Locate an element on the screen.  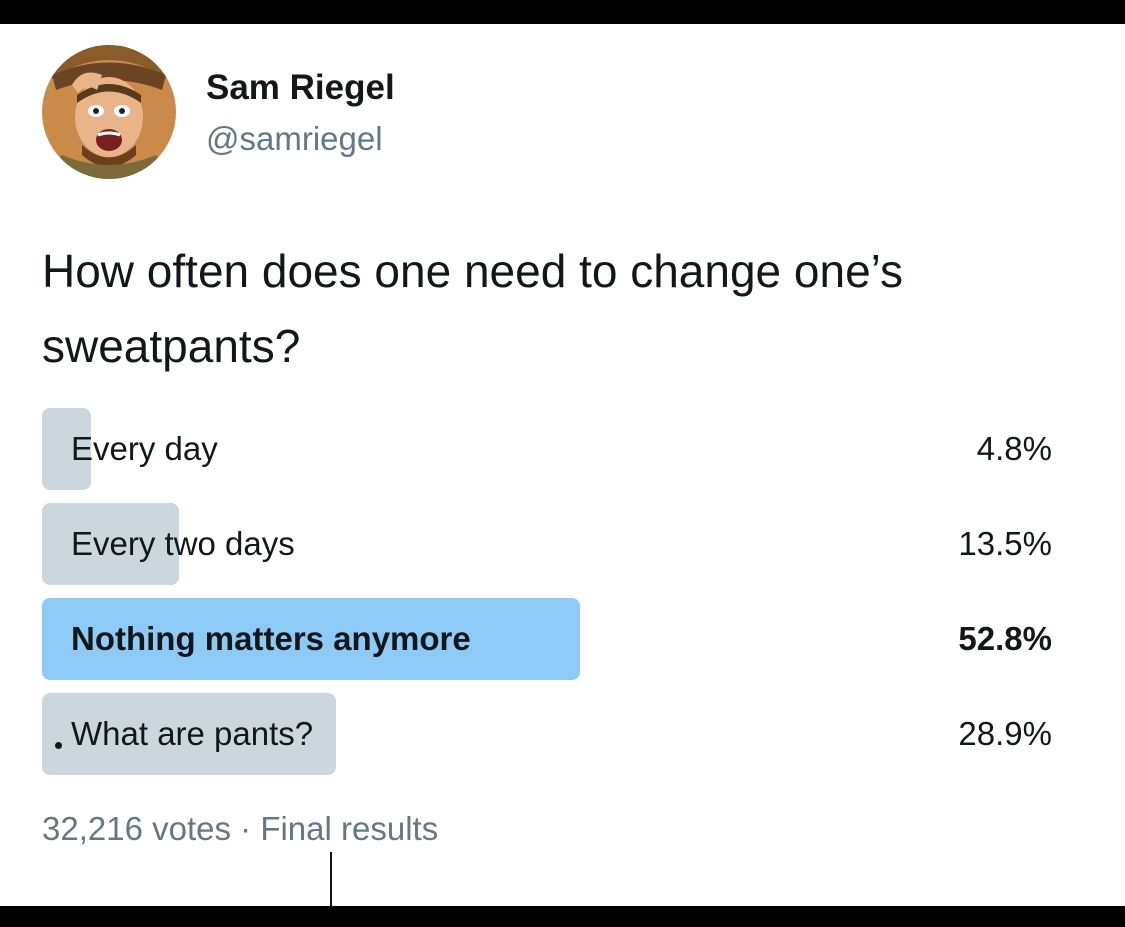
poll-option-label: Every day is located at coordinates (144, 448).